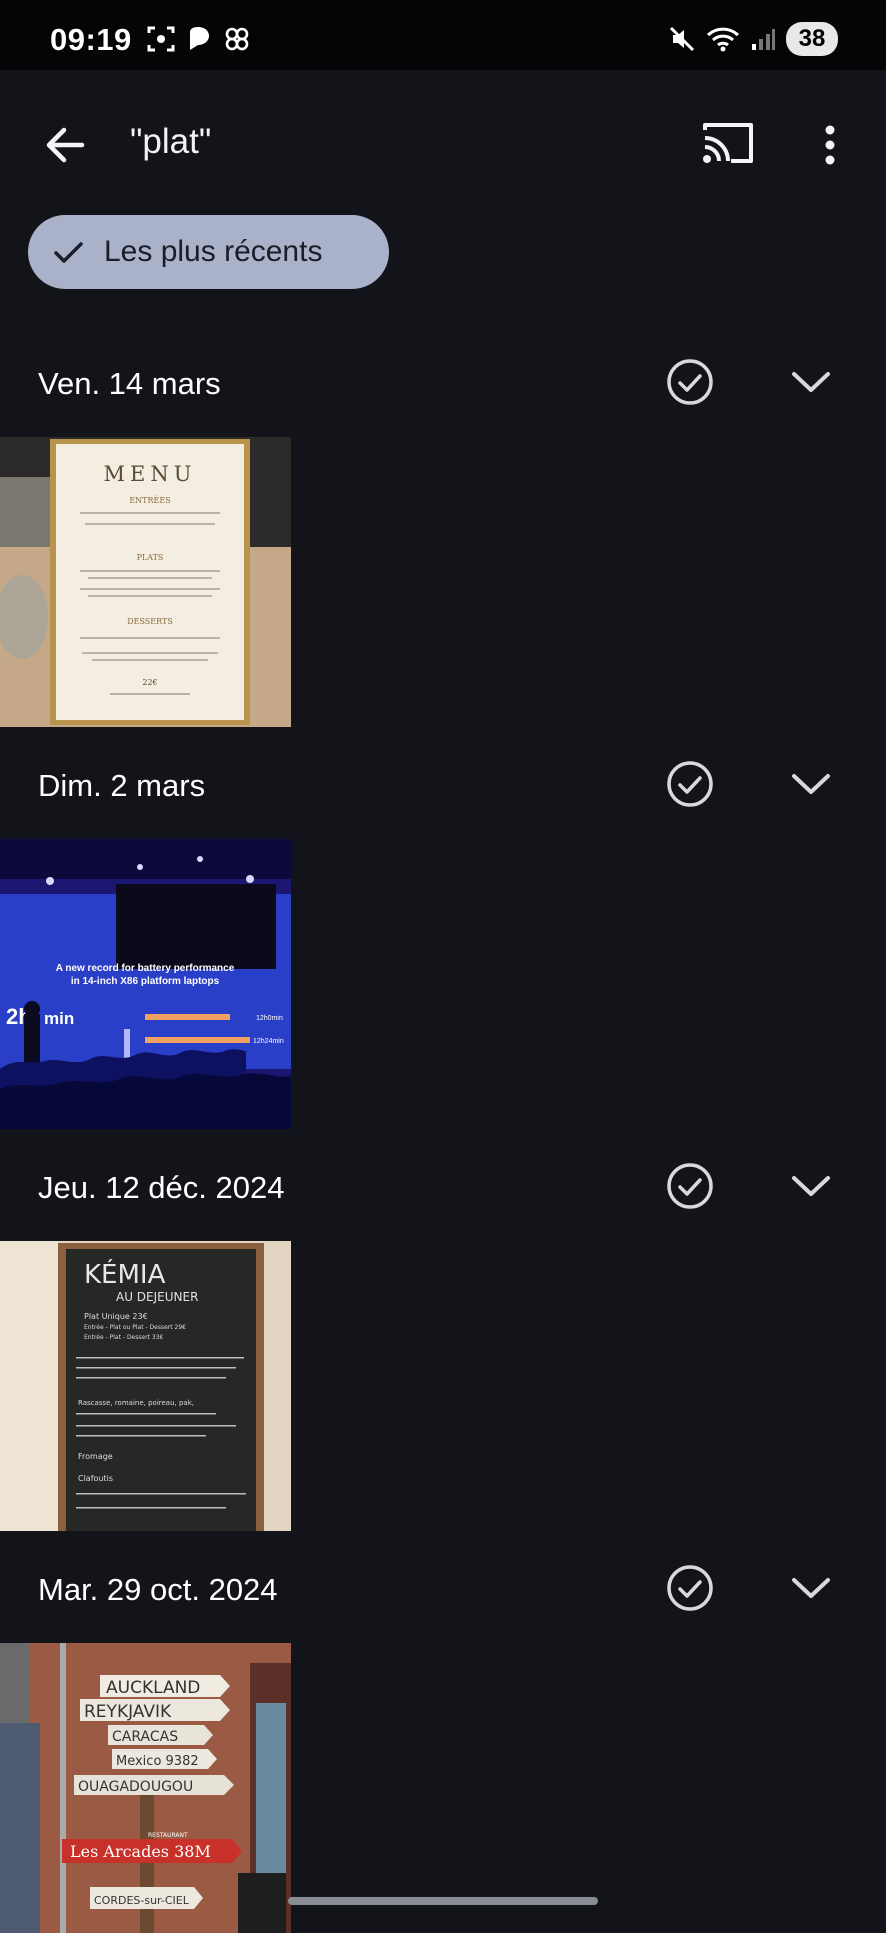 The image size is (886, 1933). Describe the element at coordinates (149, 682) in the screenshot. I see `menu-price-text: 22€` at that location.